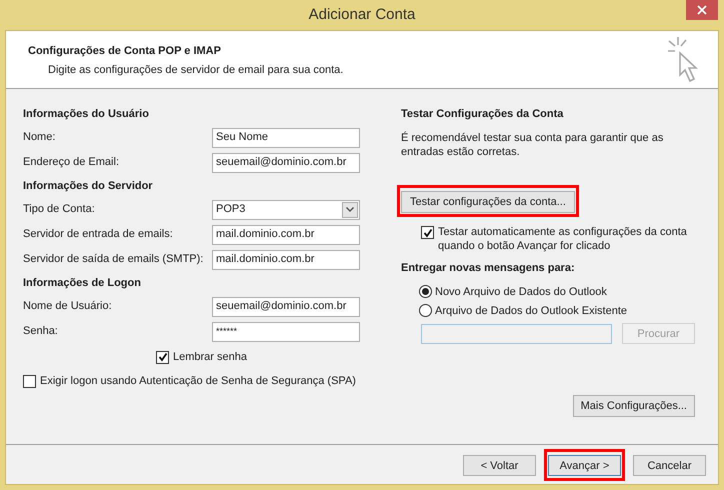 The height and width of the screenshot is (490, 724). Describe the element at coordinates (286, 332) in the screenshot. I see `password-field: ******` at that location.